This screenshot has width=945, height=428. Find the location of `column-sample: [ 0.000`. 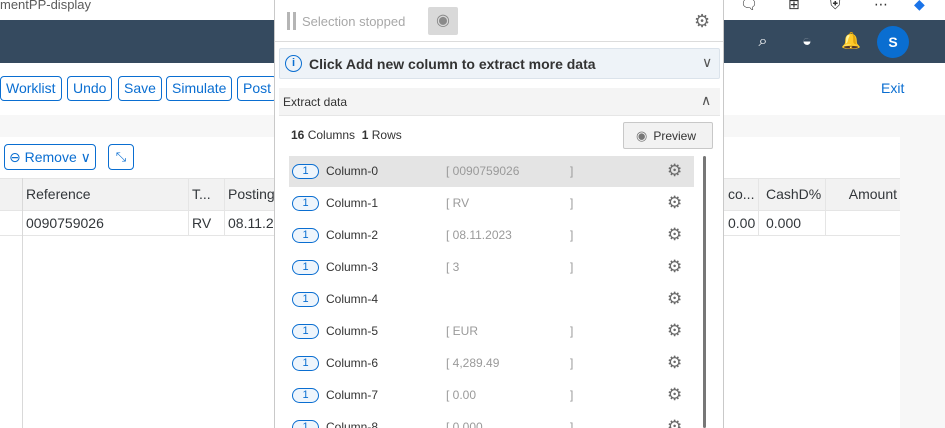

column-sample: [ 0.000 is located at coordinates (464, 424).